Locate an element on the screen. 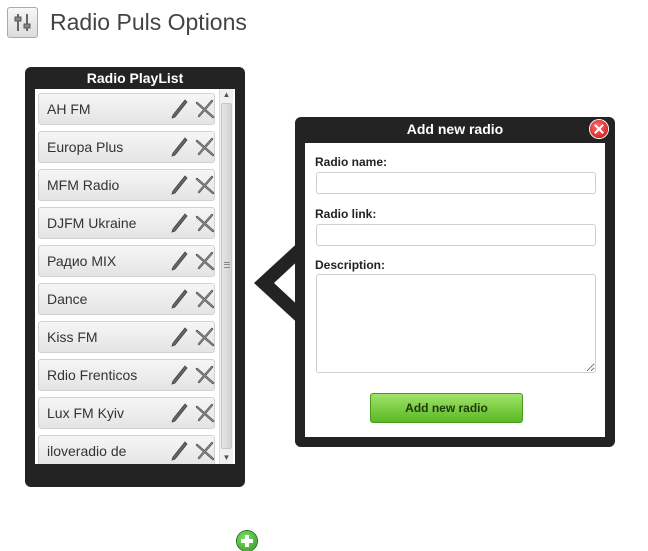 The height and width of the screenshot is (551, 648). radio-name: DJFM Ukraine is located at coordinates (92, 223).